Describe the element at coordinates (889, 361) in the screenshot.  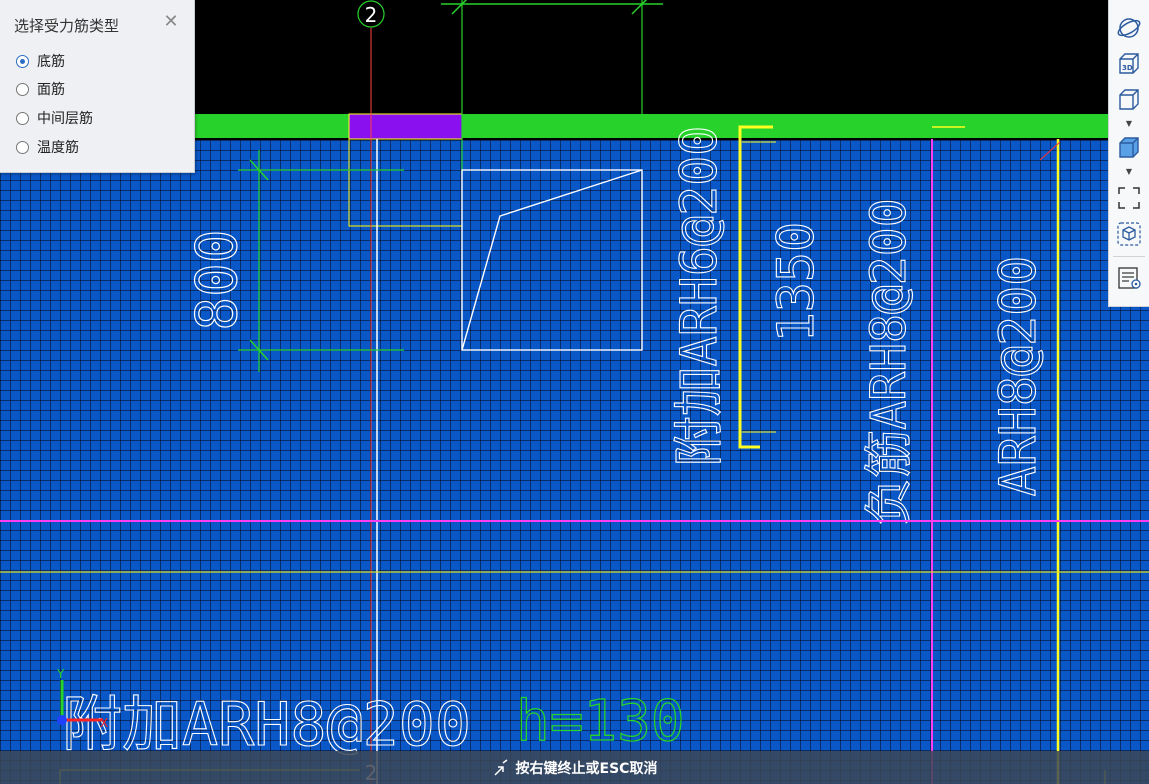
I see `rebar-label-2: 负筋ARH8@200` at that location.